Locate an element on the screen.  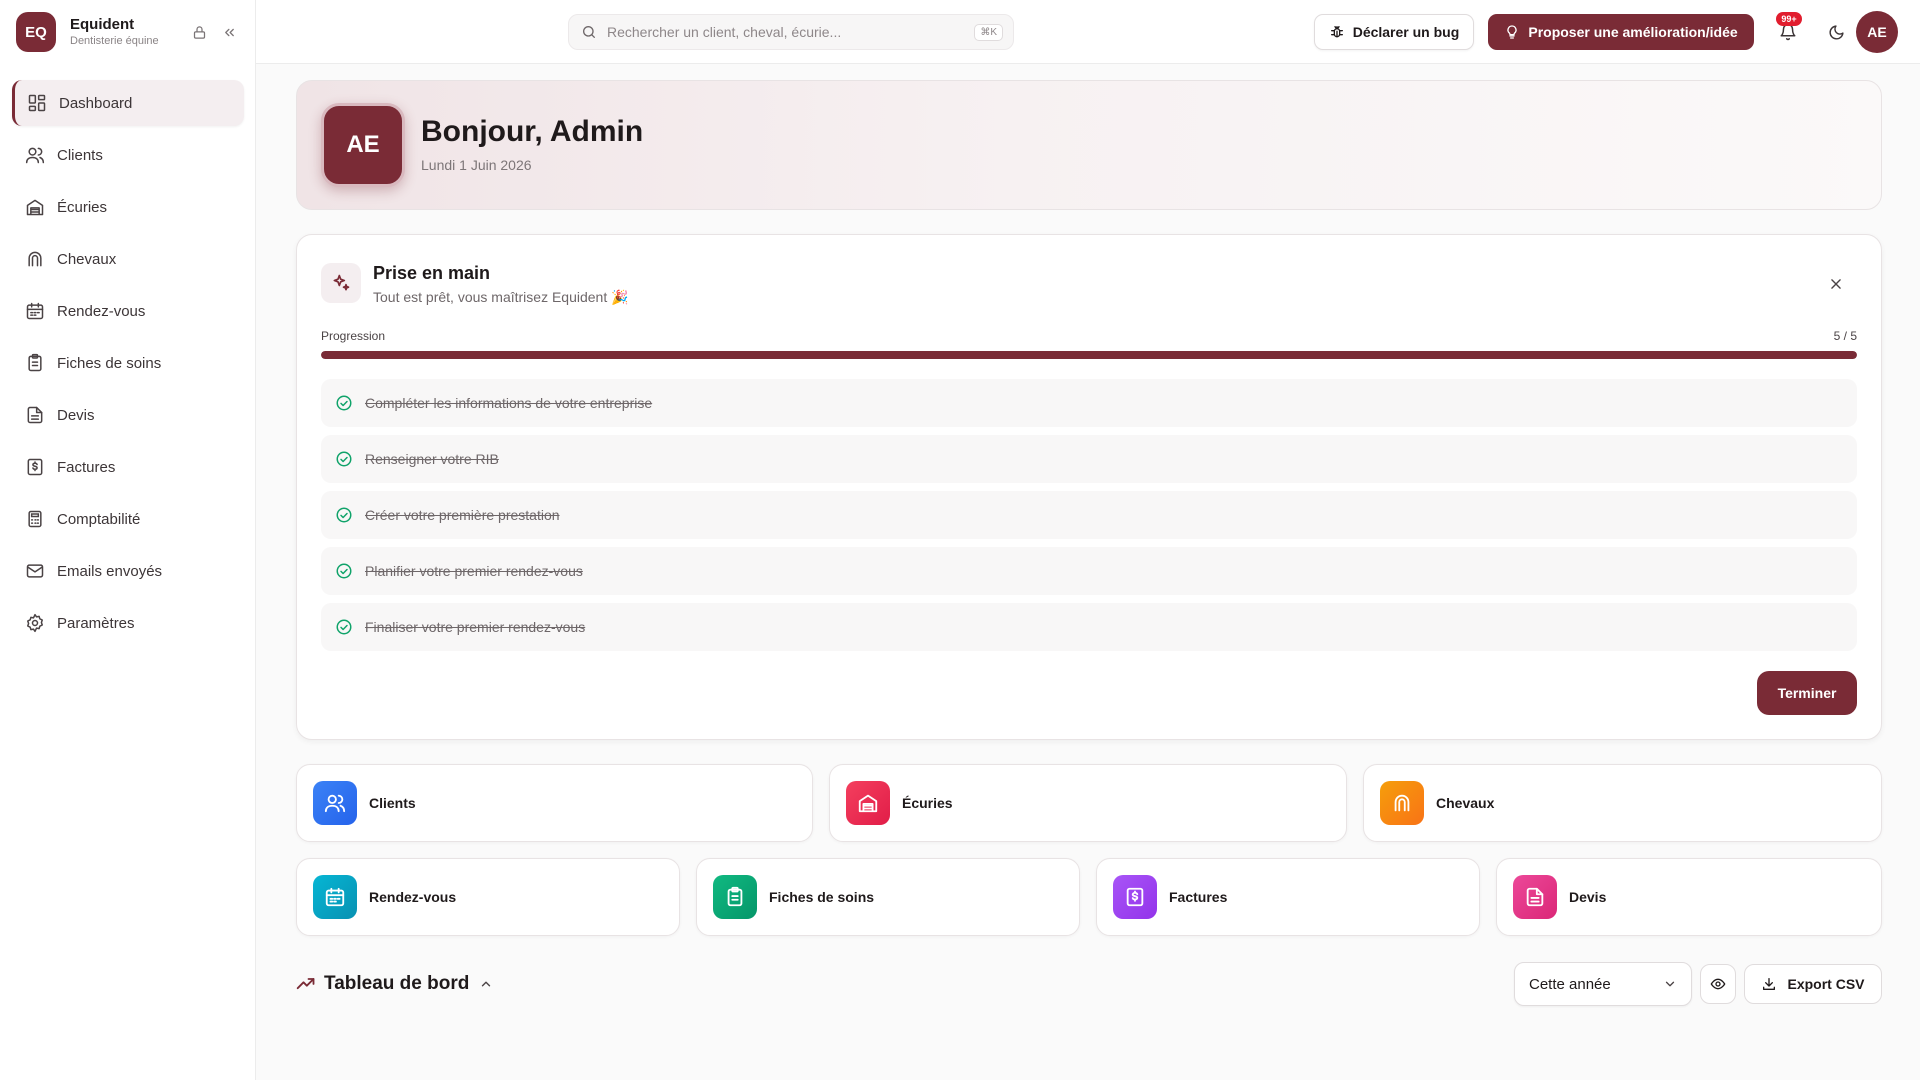
period-select-value: Cette année is located at coordinates (1570, 984).